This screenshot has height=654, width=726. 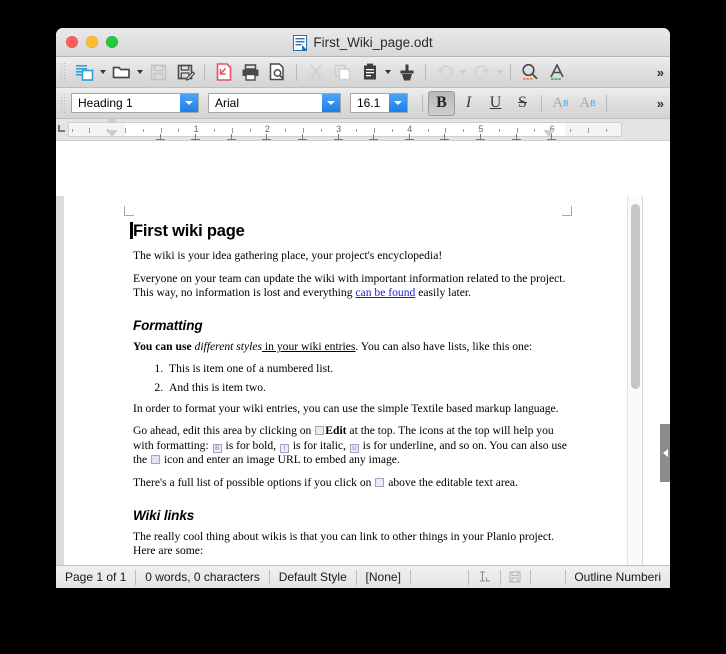 I want to click on window-title: First_Wiki_page.odt, so click(x=373, y=42).